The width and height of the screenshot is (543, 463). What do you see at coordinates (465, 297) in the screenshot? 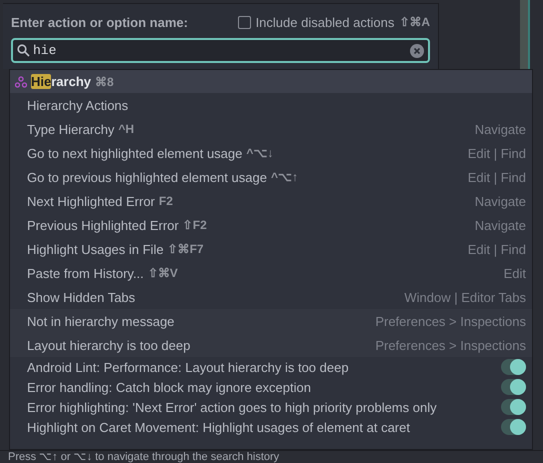
I see `group-label: Window | Editor Tabs` at bounding box center [465, 297].